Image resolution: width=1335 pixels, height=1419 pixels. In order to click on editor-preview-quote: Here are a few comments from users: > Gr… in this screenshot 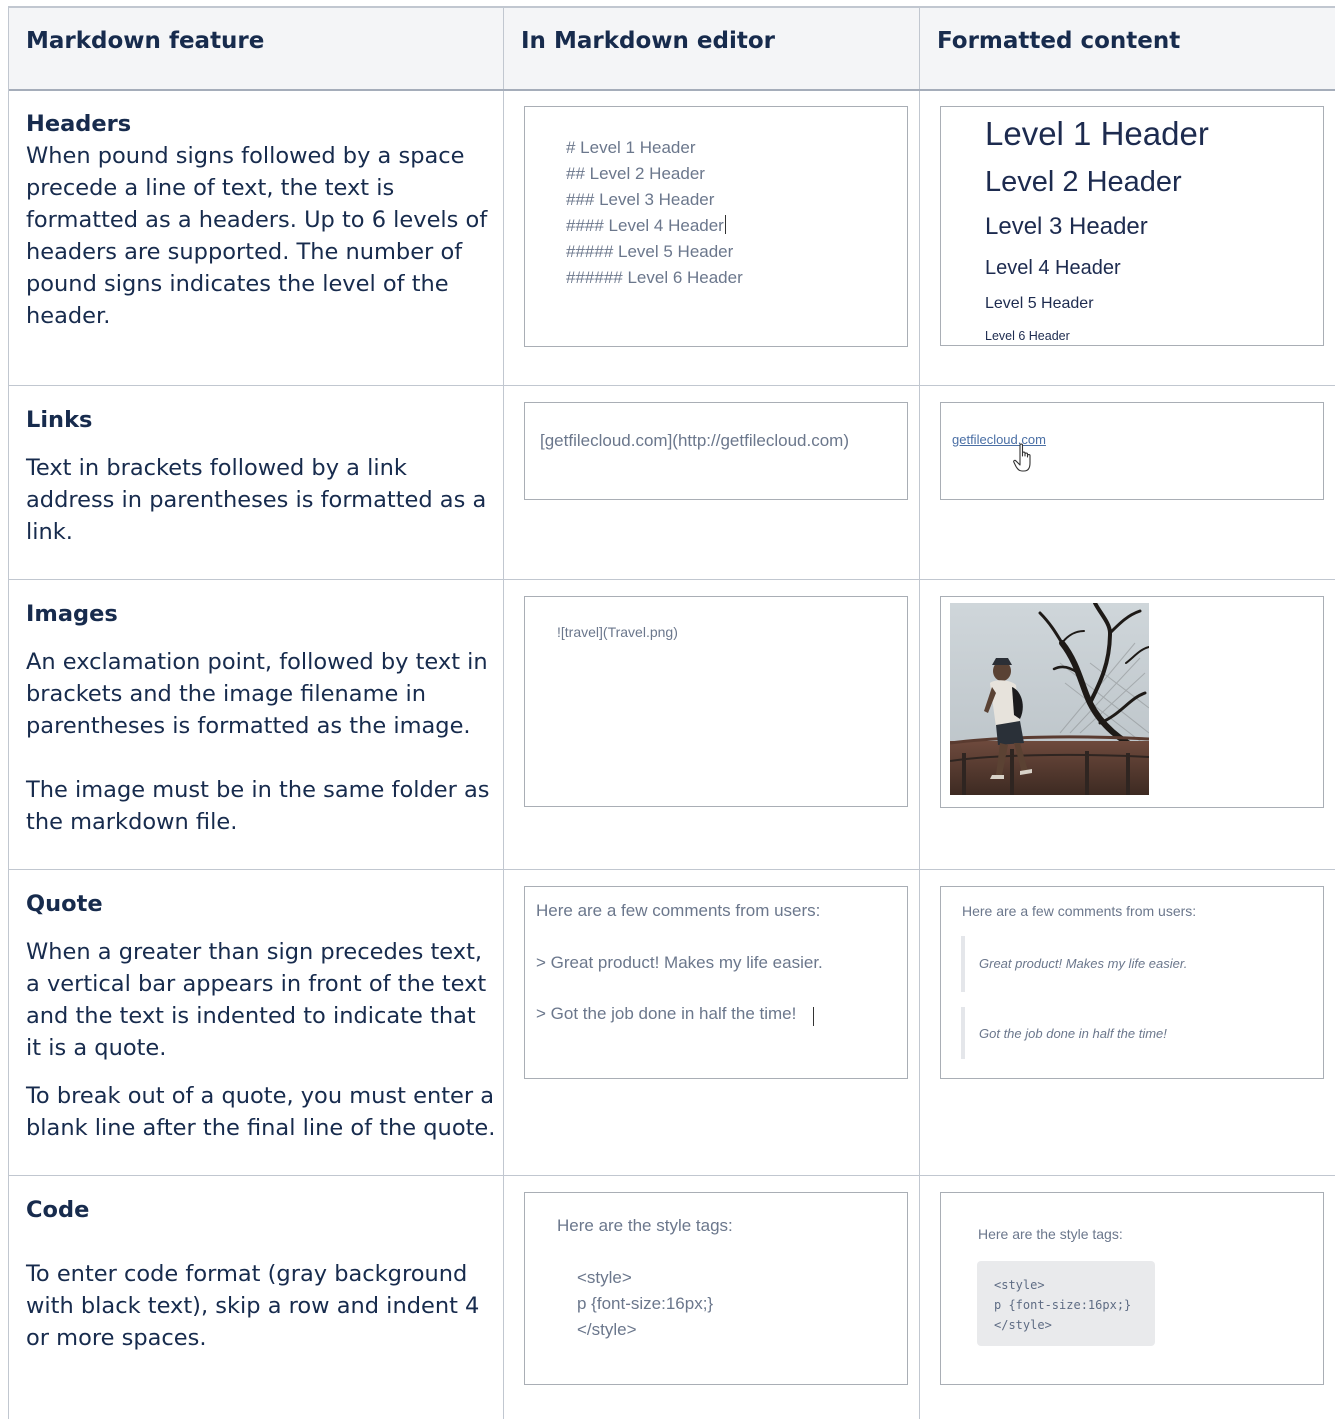, I will do `click(716, 982)`.